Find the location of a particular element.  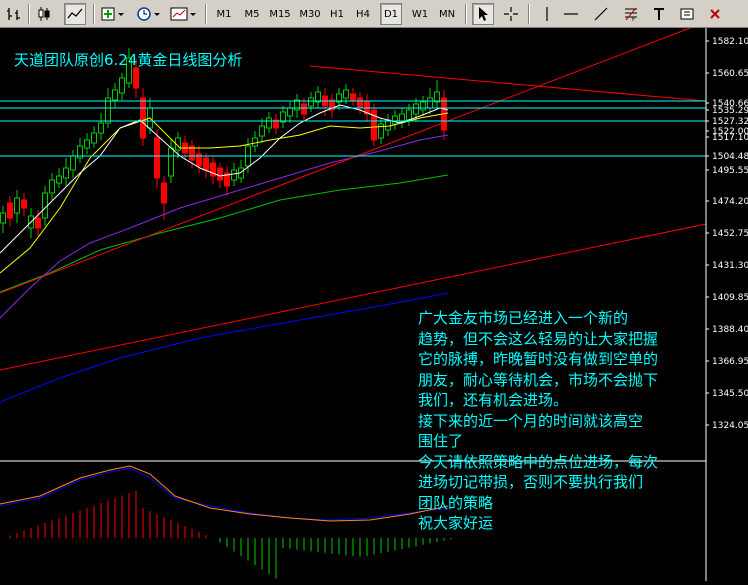

note-line: 接下来的近一个月的时间就该高空 is located at coordinates (531, 420).